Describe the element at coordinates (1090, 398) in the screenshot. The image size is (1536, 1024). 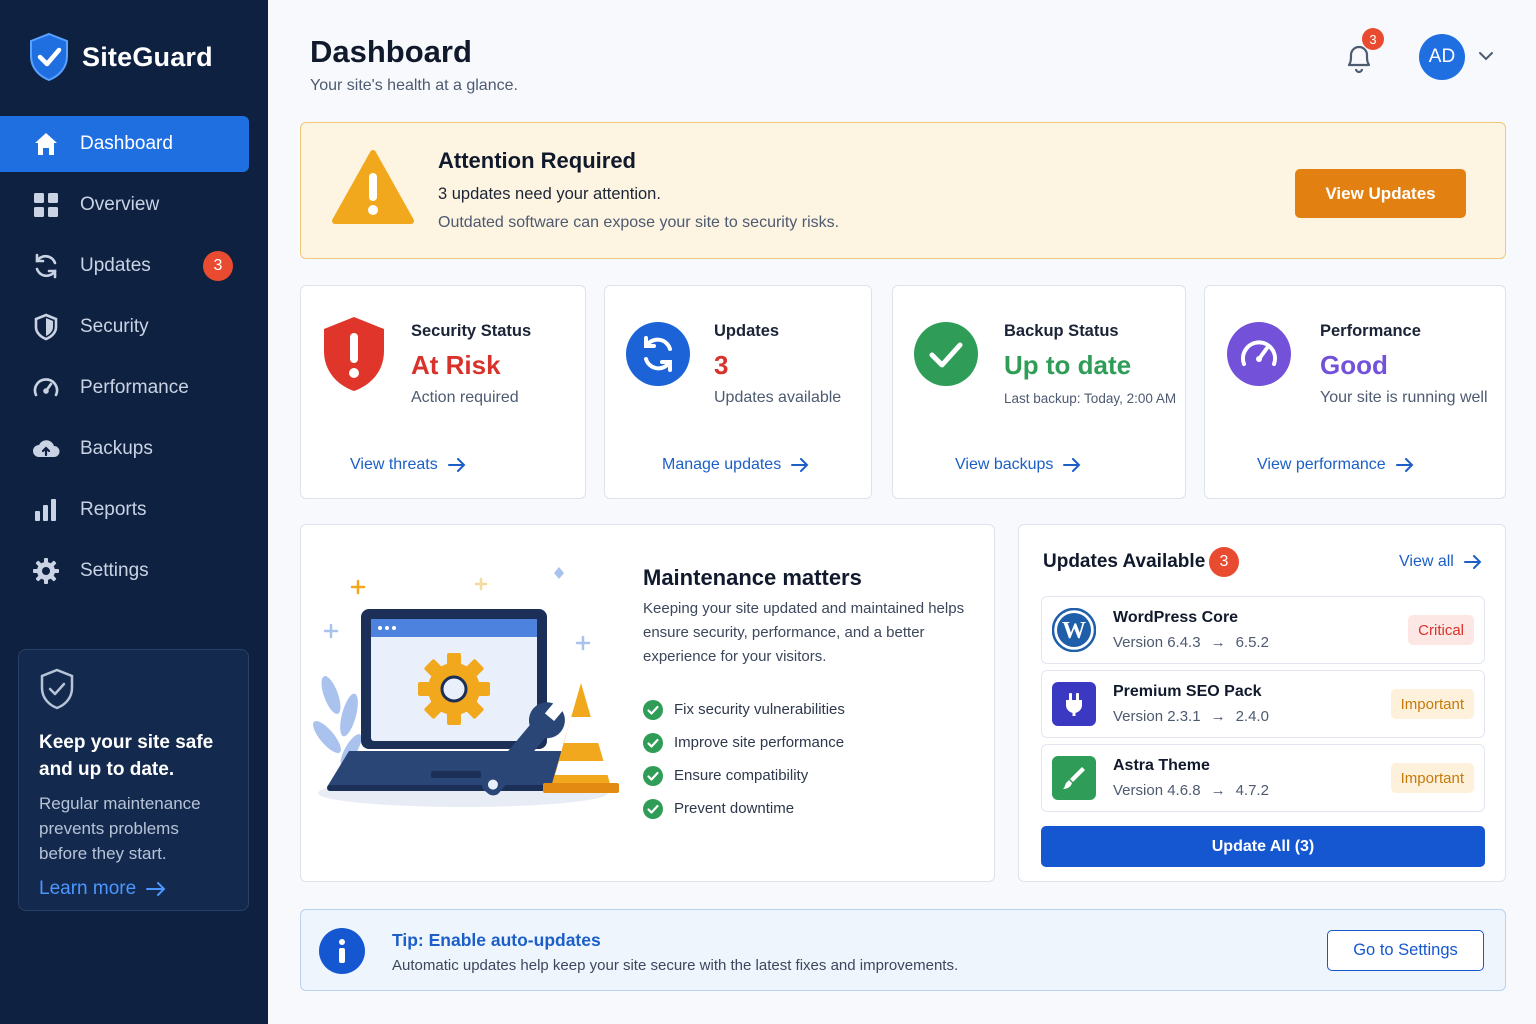
I see `stat-subtext: Last backup: Today, 2:00 AM` at that location.